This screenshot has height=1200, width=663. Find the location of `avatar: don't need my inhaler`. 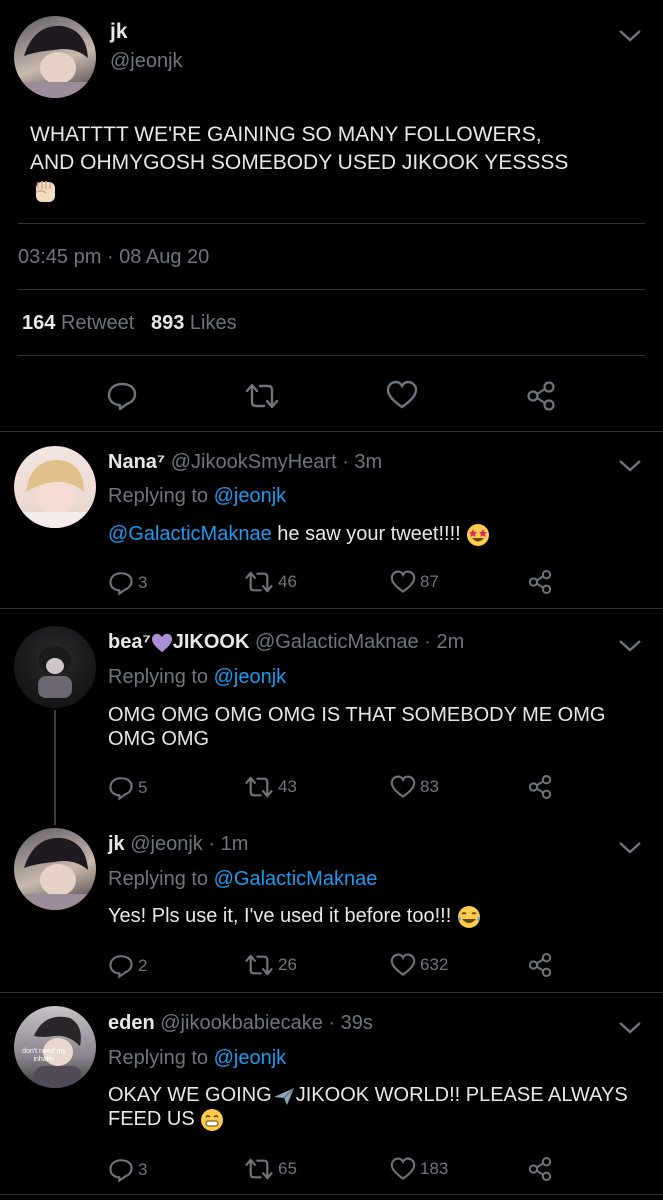

avatar: don't need my inhaler is located at coordinates (55, 1047).